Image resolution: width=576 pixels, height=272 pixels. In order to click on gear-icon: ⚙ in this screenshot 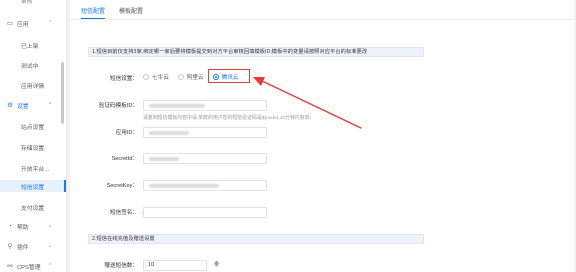, I will do `click(10, 105)`.